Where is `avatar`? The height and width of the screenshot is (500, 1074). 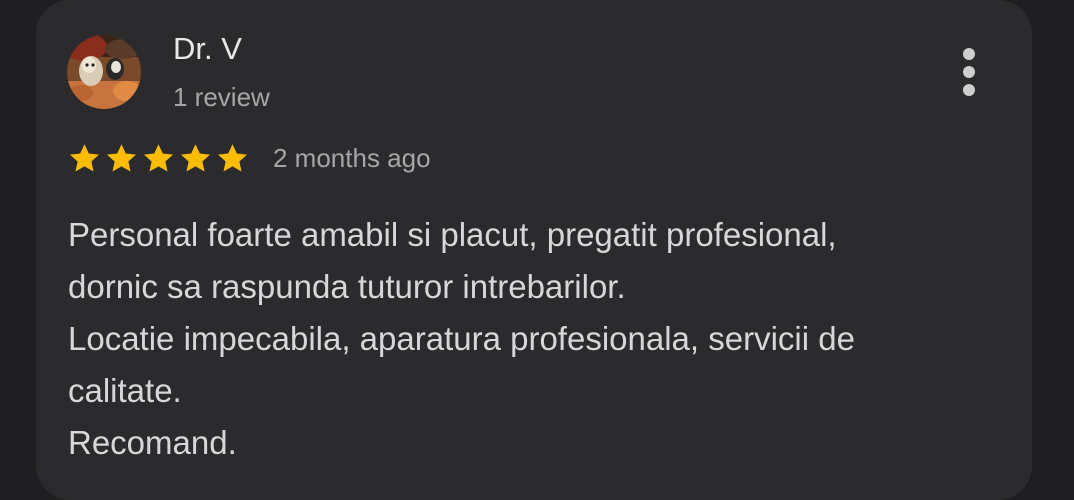
avatar is located at coordinates (104, 72).